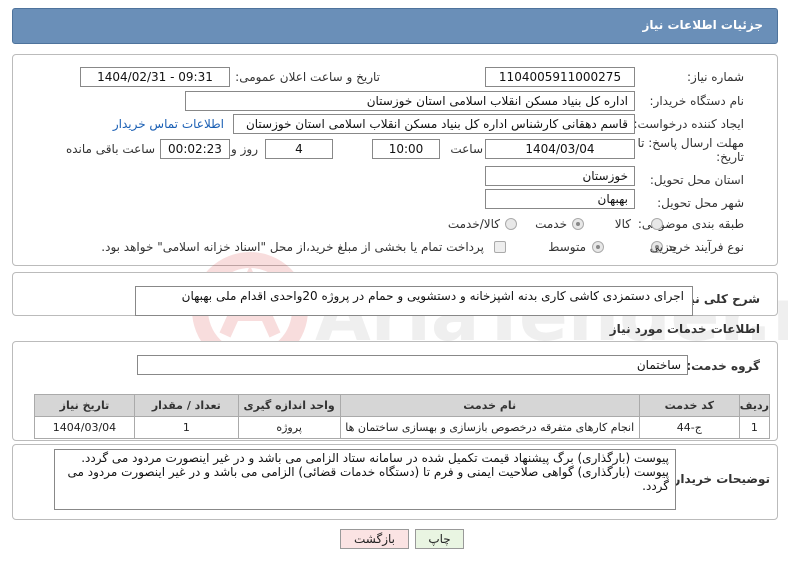 Image resolution: width=788 pixels, height=566 pixels. What do you see at coordinates (439, 539) in the screenshot?
I see `print-button: چاپ` at bounding box center [439, 539].